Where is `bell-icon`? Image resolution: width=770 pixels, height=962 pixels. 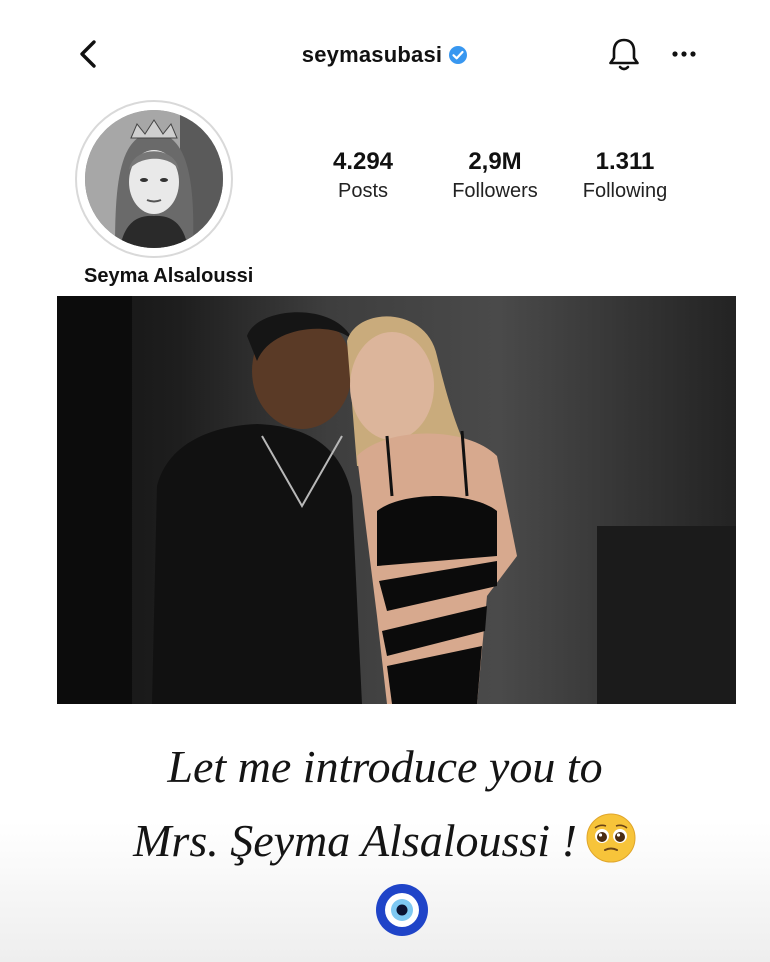
bell-icon is located at coordinates (624, 54).